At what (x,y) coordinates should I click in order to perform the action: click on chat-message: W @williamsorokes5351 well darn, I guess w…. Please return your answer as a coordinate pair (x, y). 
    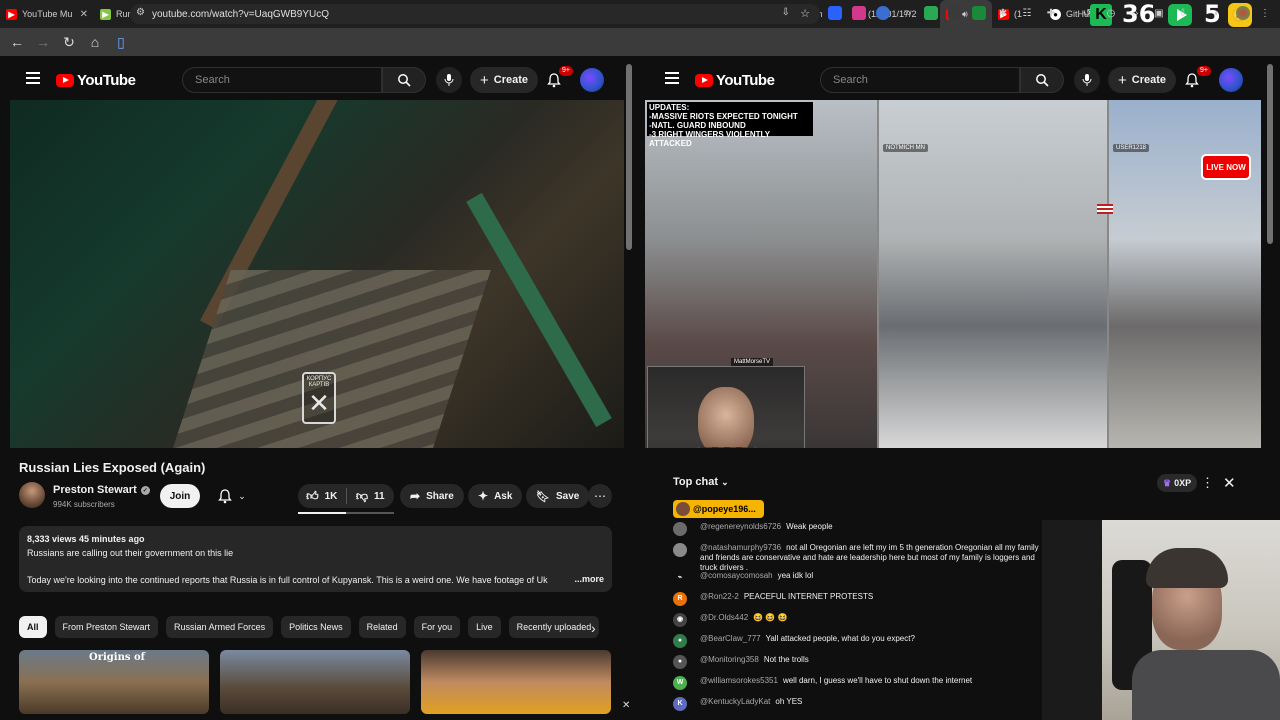
    Looking at the image, I should click on (859, 686).